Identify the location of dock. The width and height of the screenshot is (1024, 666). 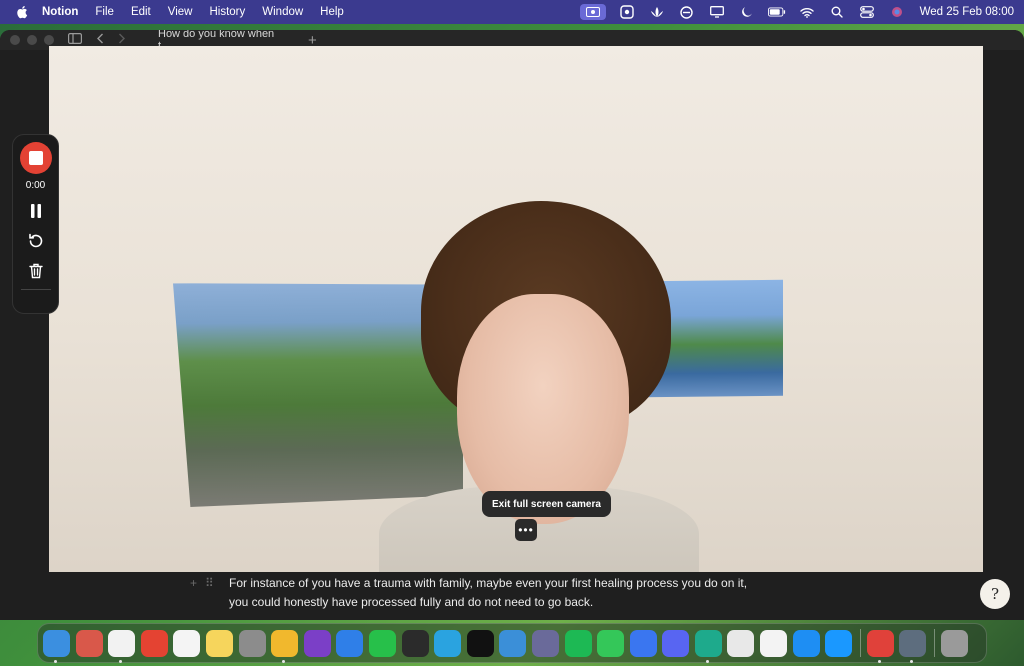
(512, 643).